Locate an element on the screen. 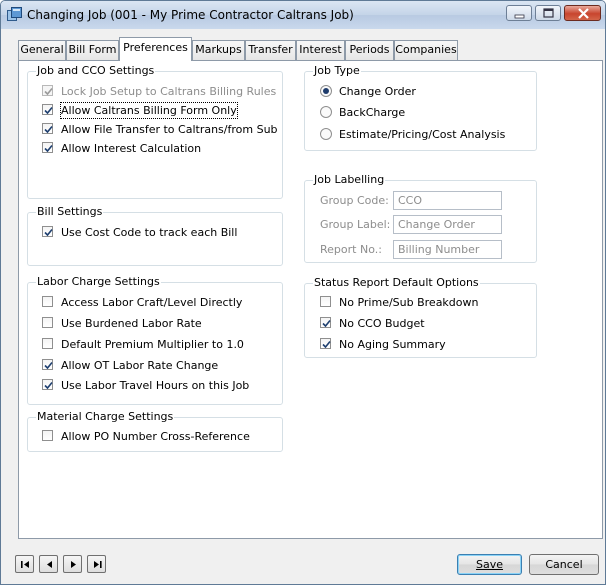 This screenshot has height=585, width=606. use-burdened-labor-rate-label: Use Burdened Labor Rate is located at coordinates (131, 323).